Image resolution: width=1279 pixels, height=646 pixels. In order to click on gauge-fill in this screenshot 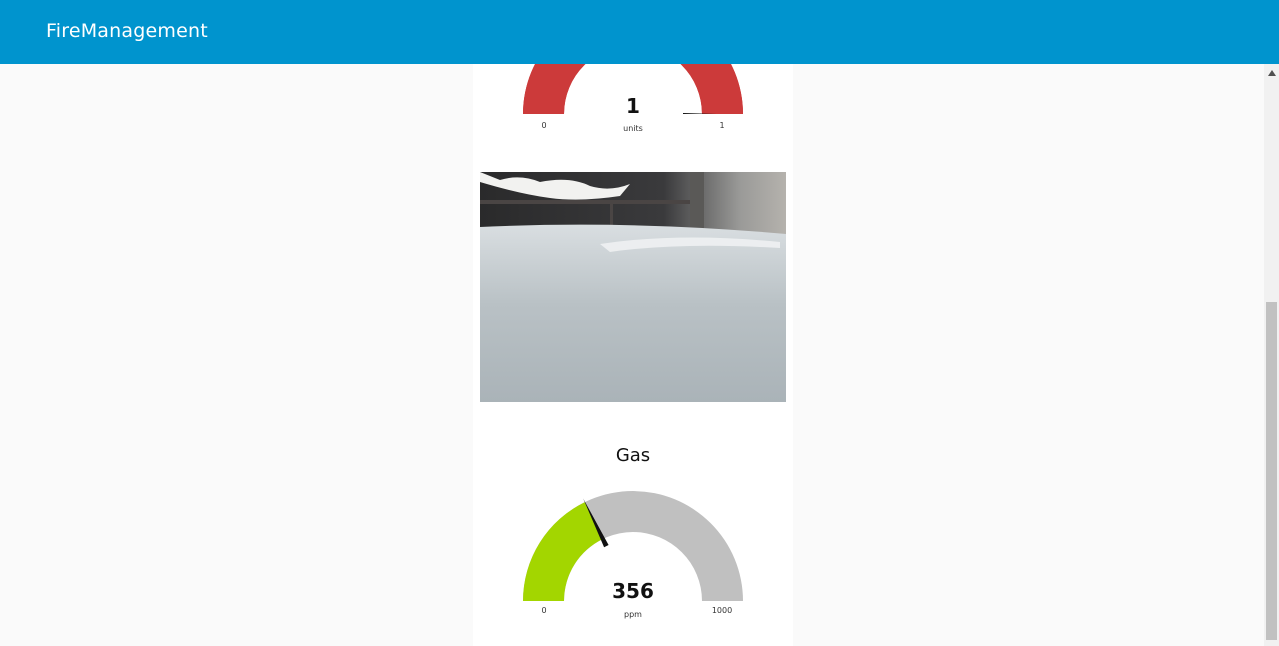, I will do `click(563, 551)`.